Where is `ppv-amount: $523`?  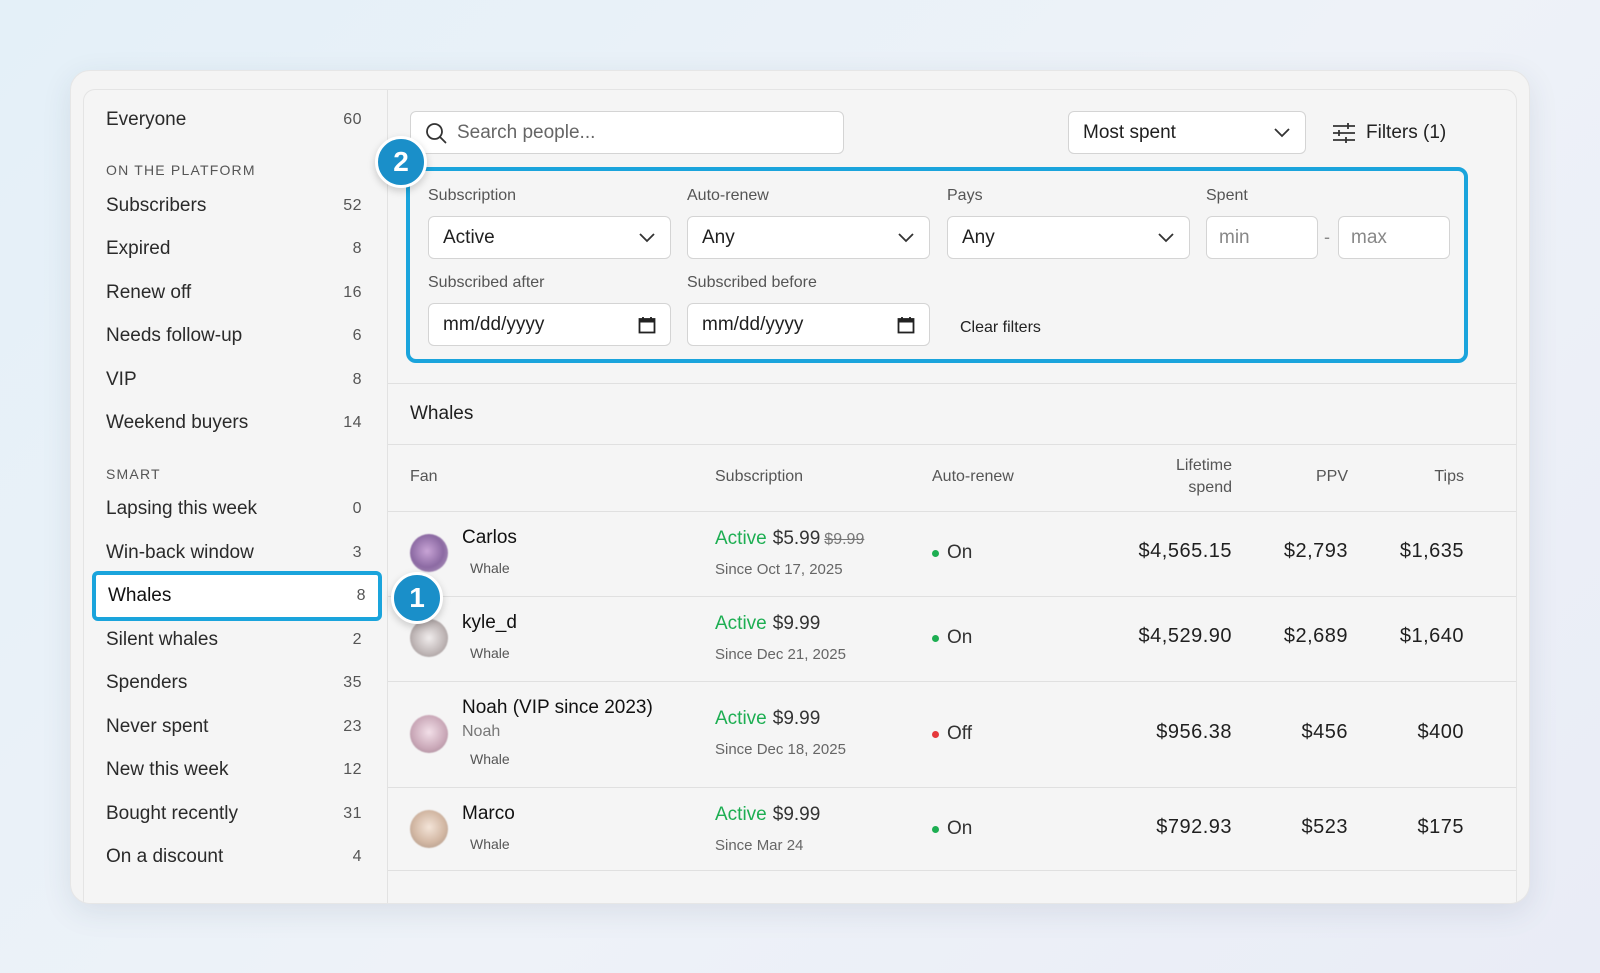 ppv-amount: $523 is located at coordinates (1324, 827).